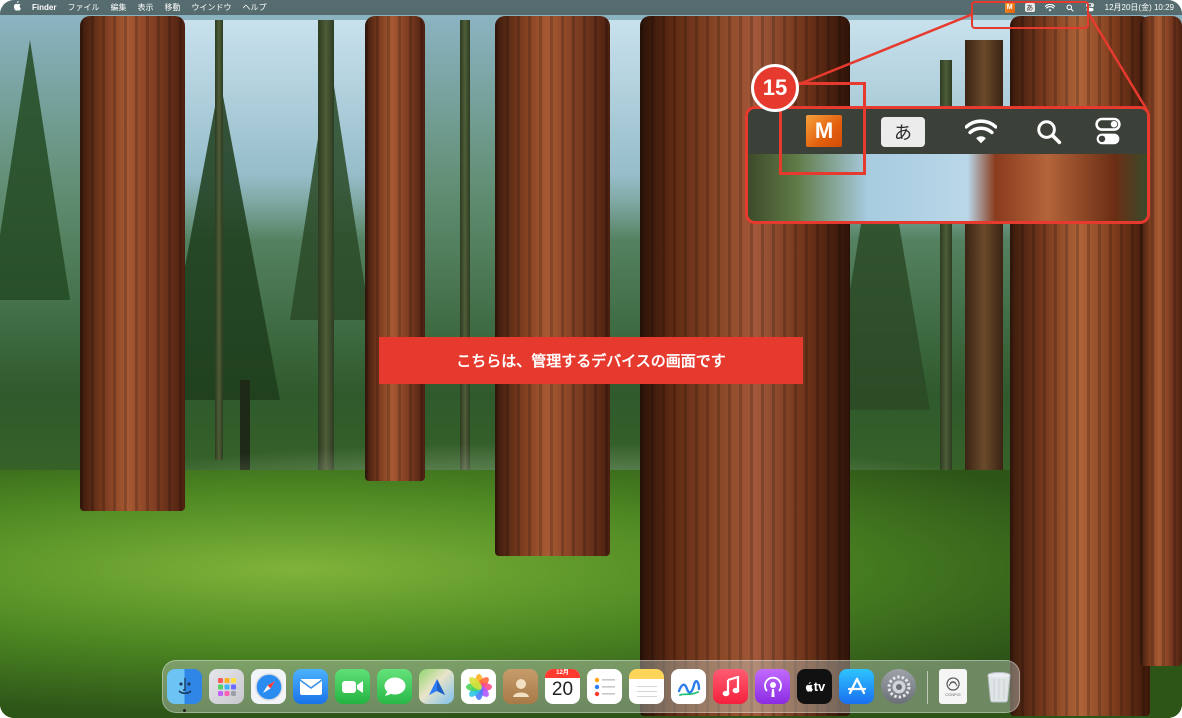  I want to click on calendar-day-label: 20, so click(562, 689).